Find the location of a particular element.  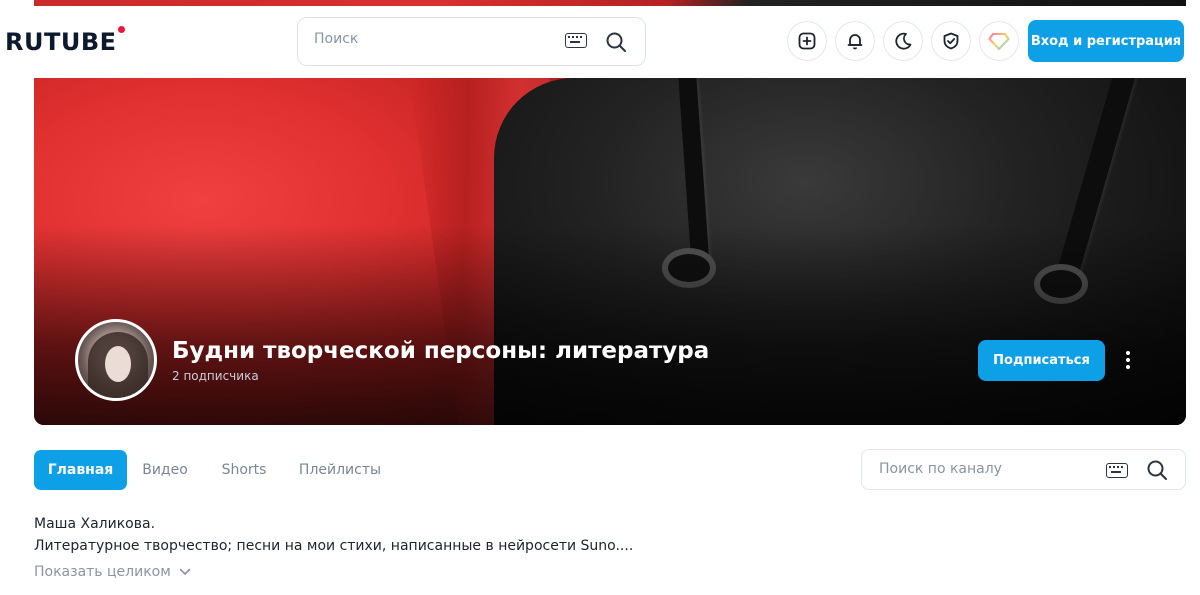

tab-playlists: Плейлисты is located at coordinates (340, 470).